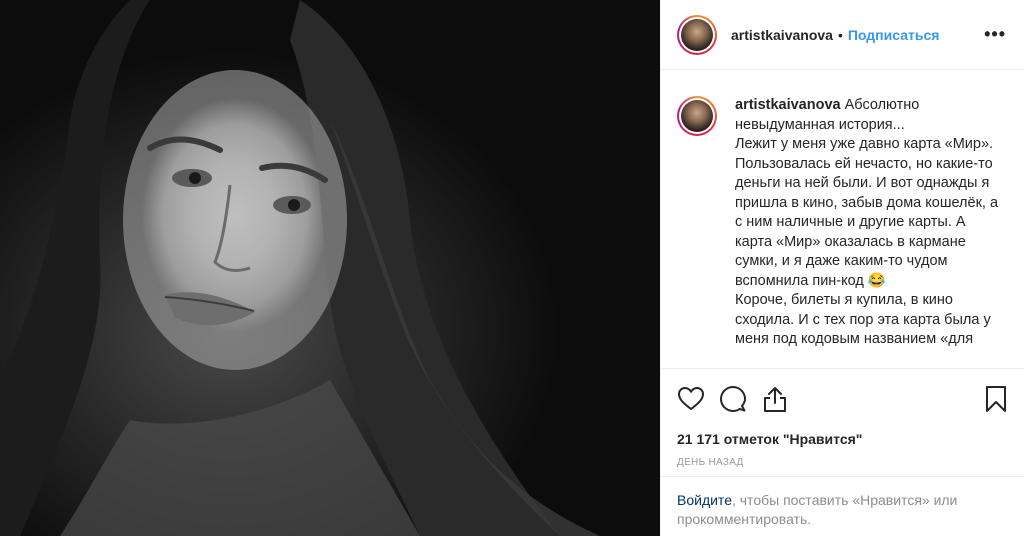  Describe the element at coordinates (782, 35) in the screenshot. I see `username-link: artistkaivanova` at that location.